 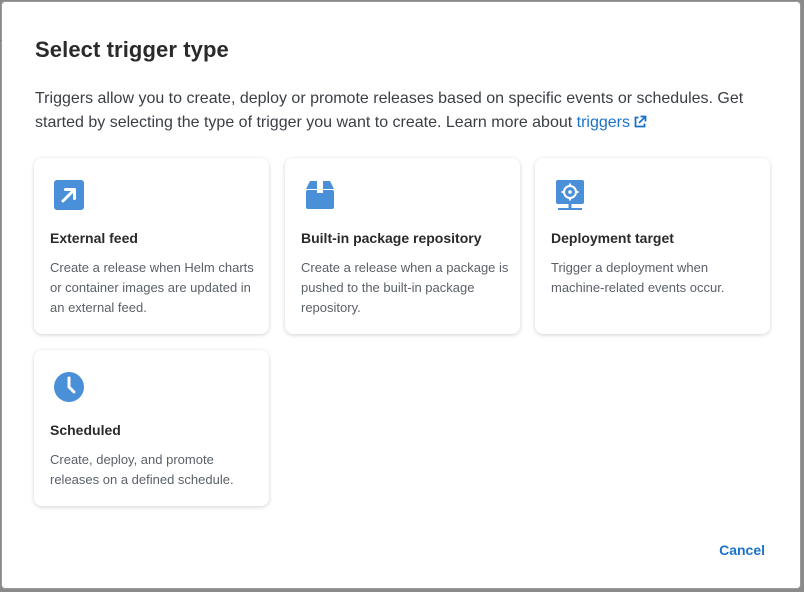 I want to click on dialog-title: Select trigger type, so click(x=132, y=49).